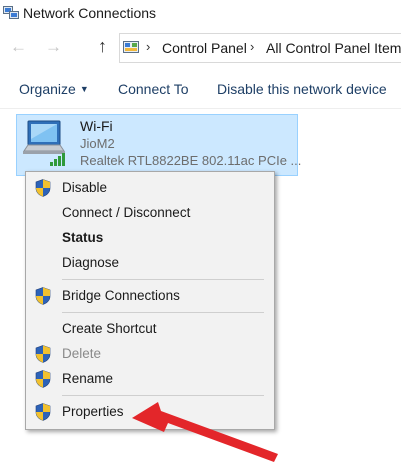 The image size is (401, 474). Describe the element at coordinates (200, 14) in the screenshot. I see `title-bar: Network Connections` at that location.